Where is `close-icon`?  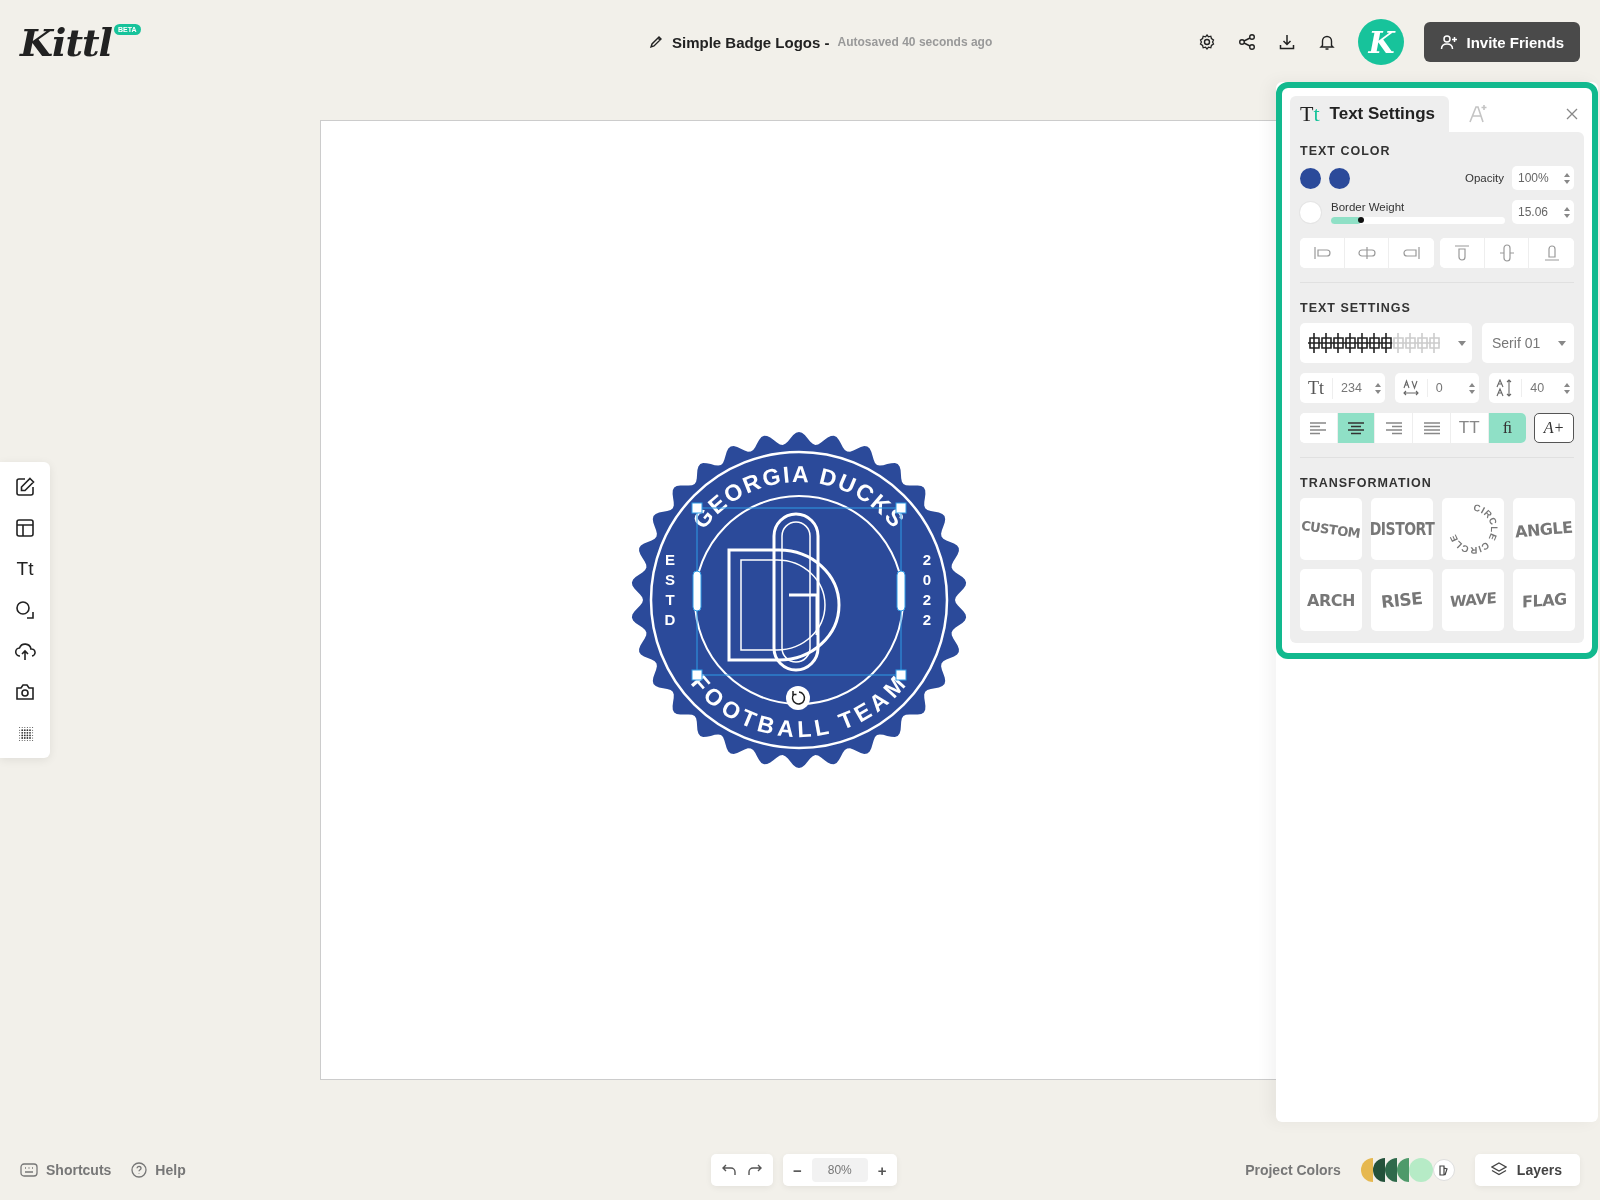
close-icon is located at coordinates (1572, 114).